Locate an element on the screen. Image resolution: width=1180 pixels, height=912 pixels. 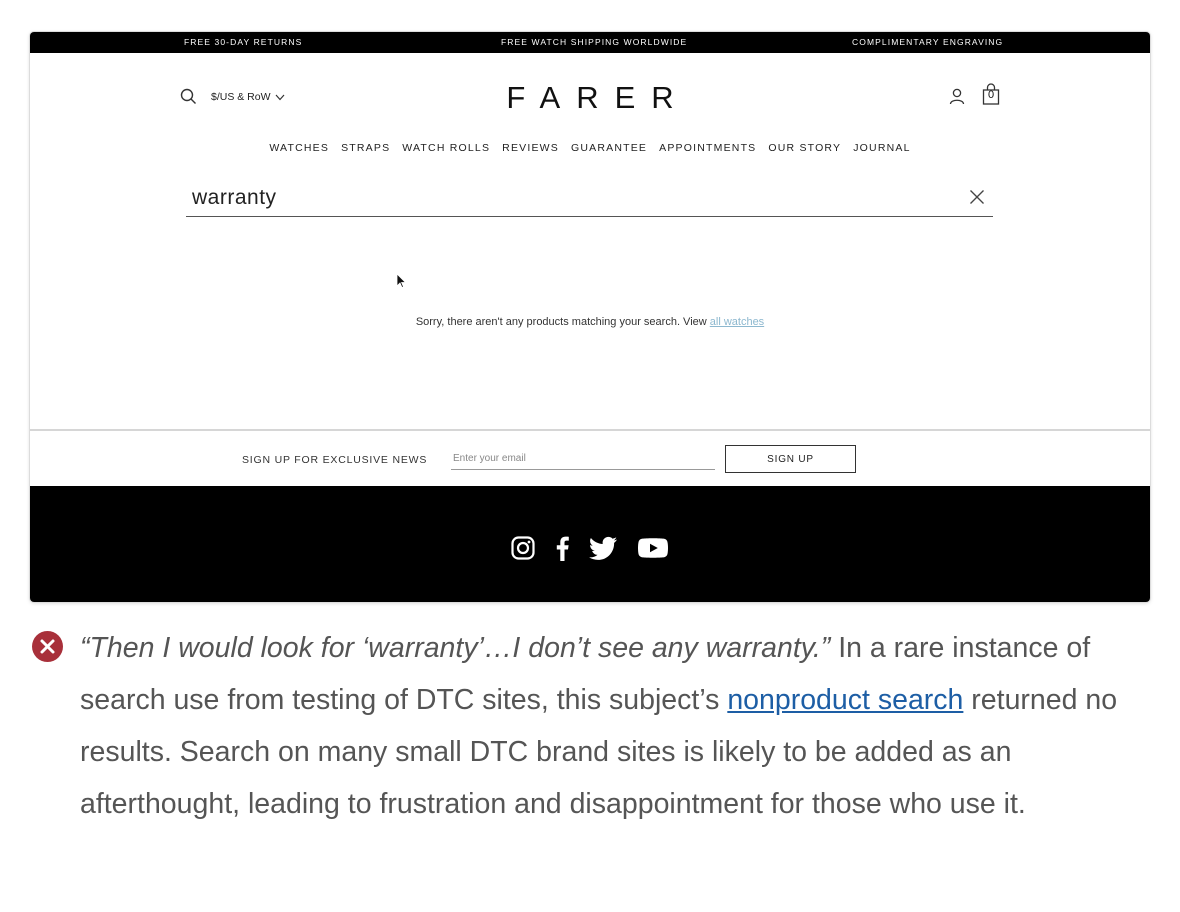
nav-item-watches: WATCHES is located at coordinates (299, 148).